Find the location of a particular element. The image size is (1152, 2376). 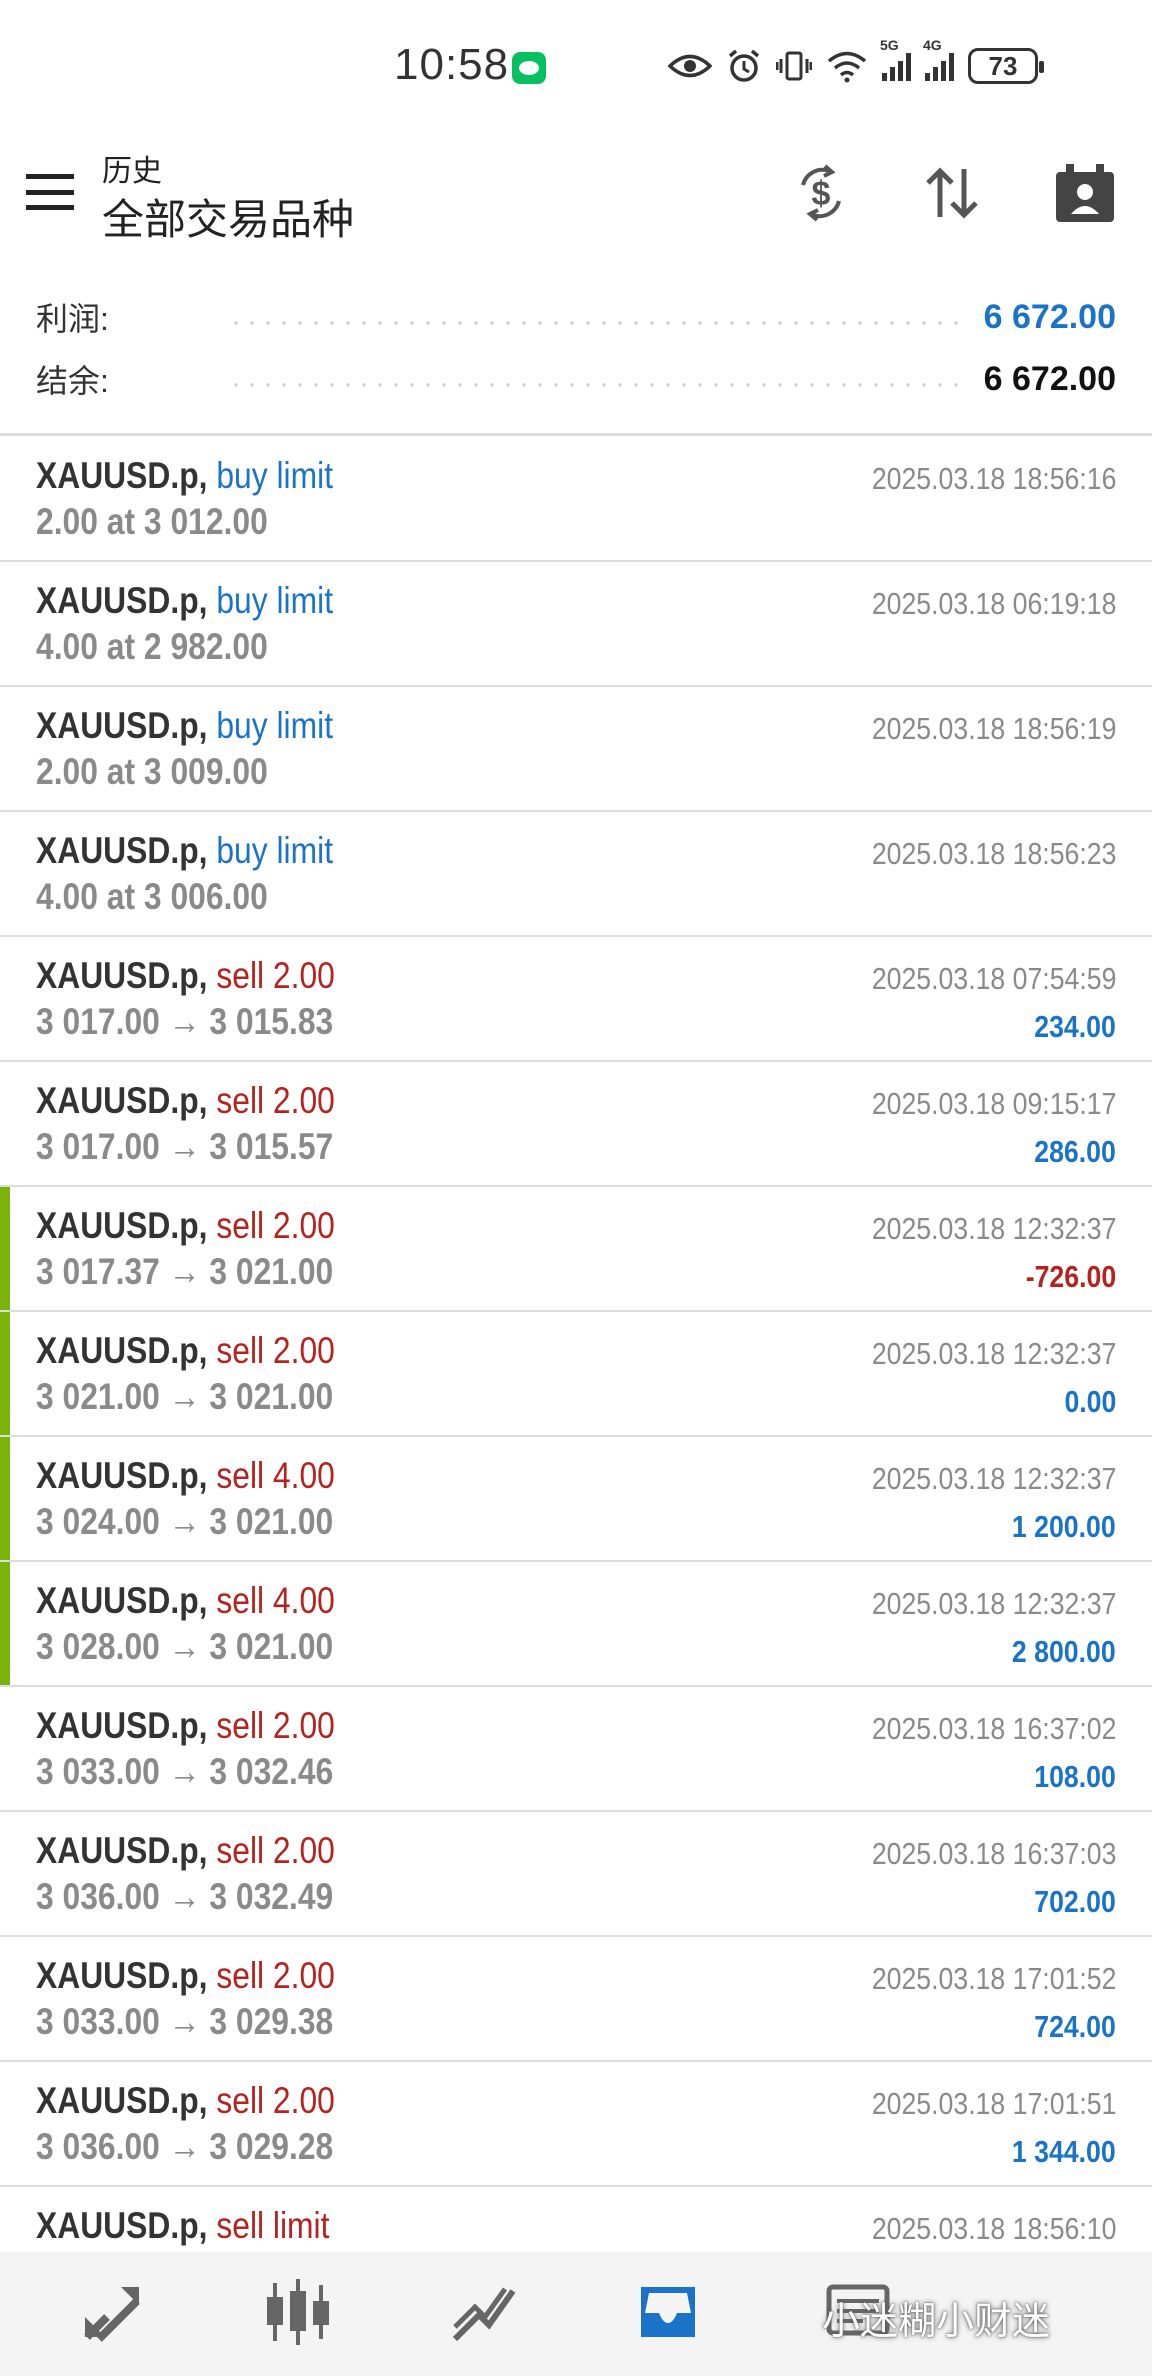

dotted-leader is located at coordinates (596, 323).